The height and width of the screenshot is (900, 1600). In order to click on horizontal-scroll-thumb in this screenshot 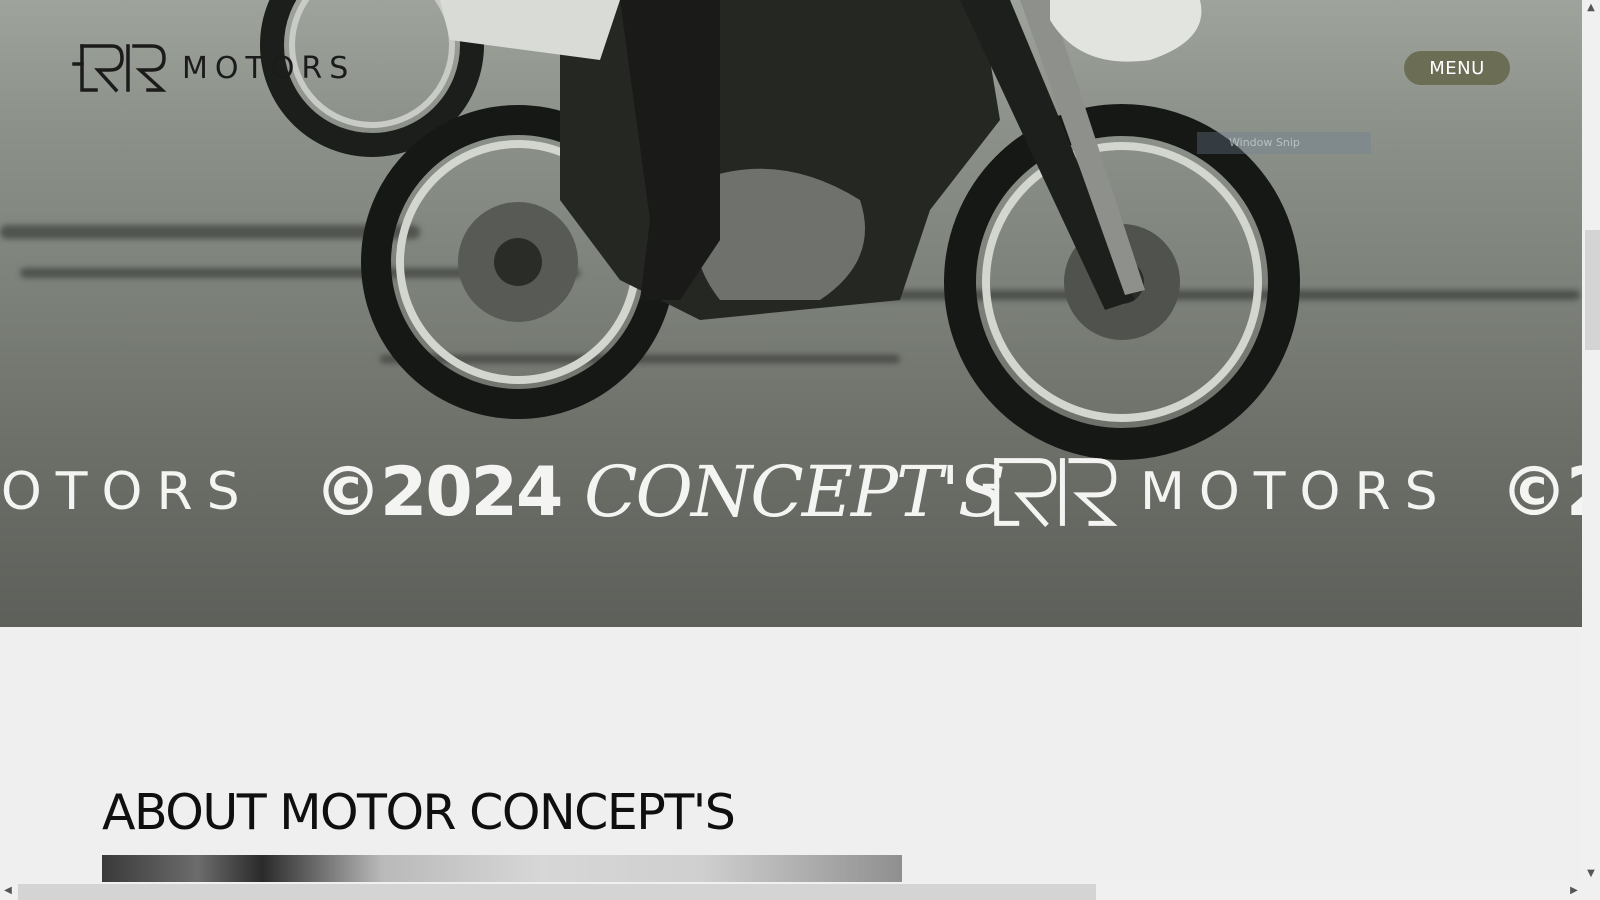, I will do `click(557, 892)`.